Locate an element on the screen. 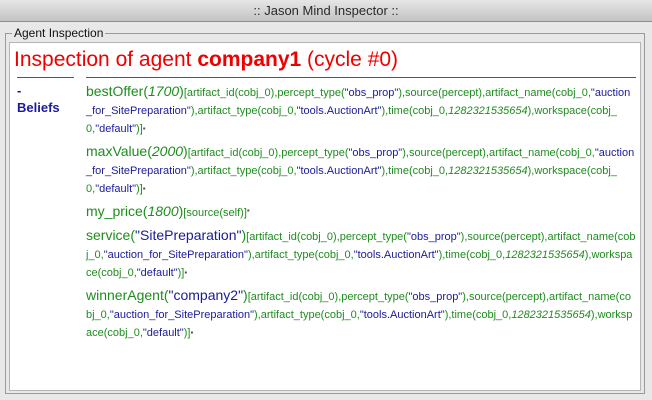  belief-name: maxValue is located at coordinates (117, 151).